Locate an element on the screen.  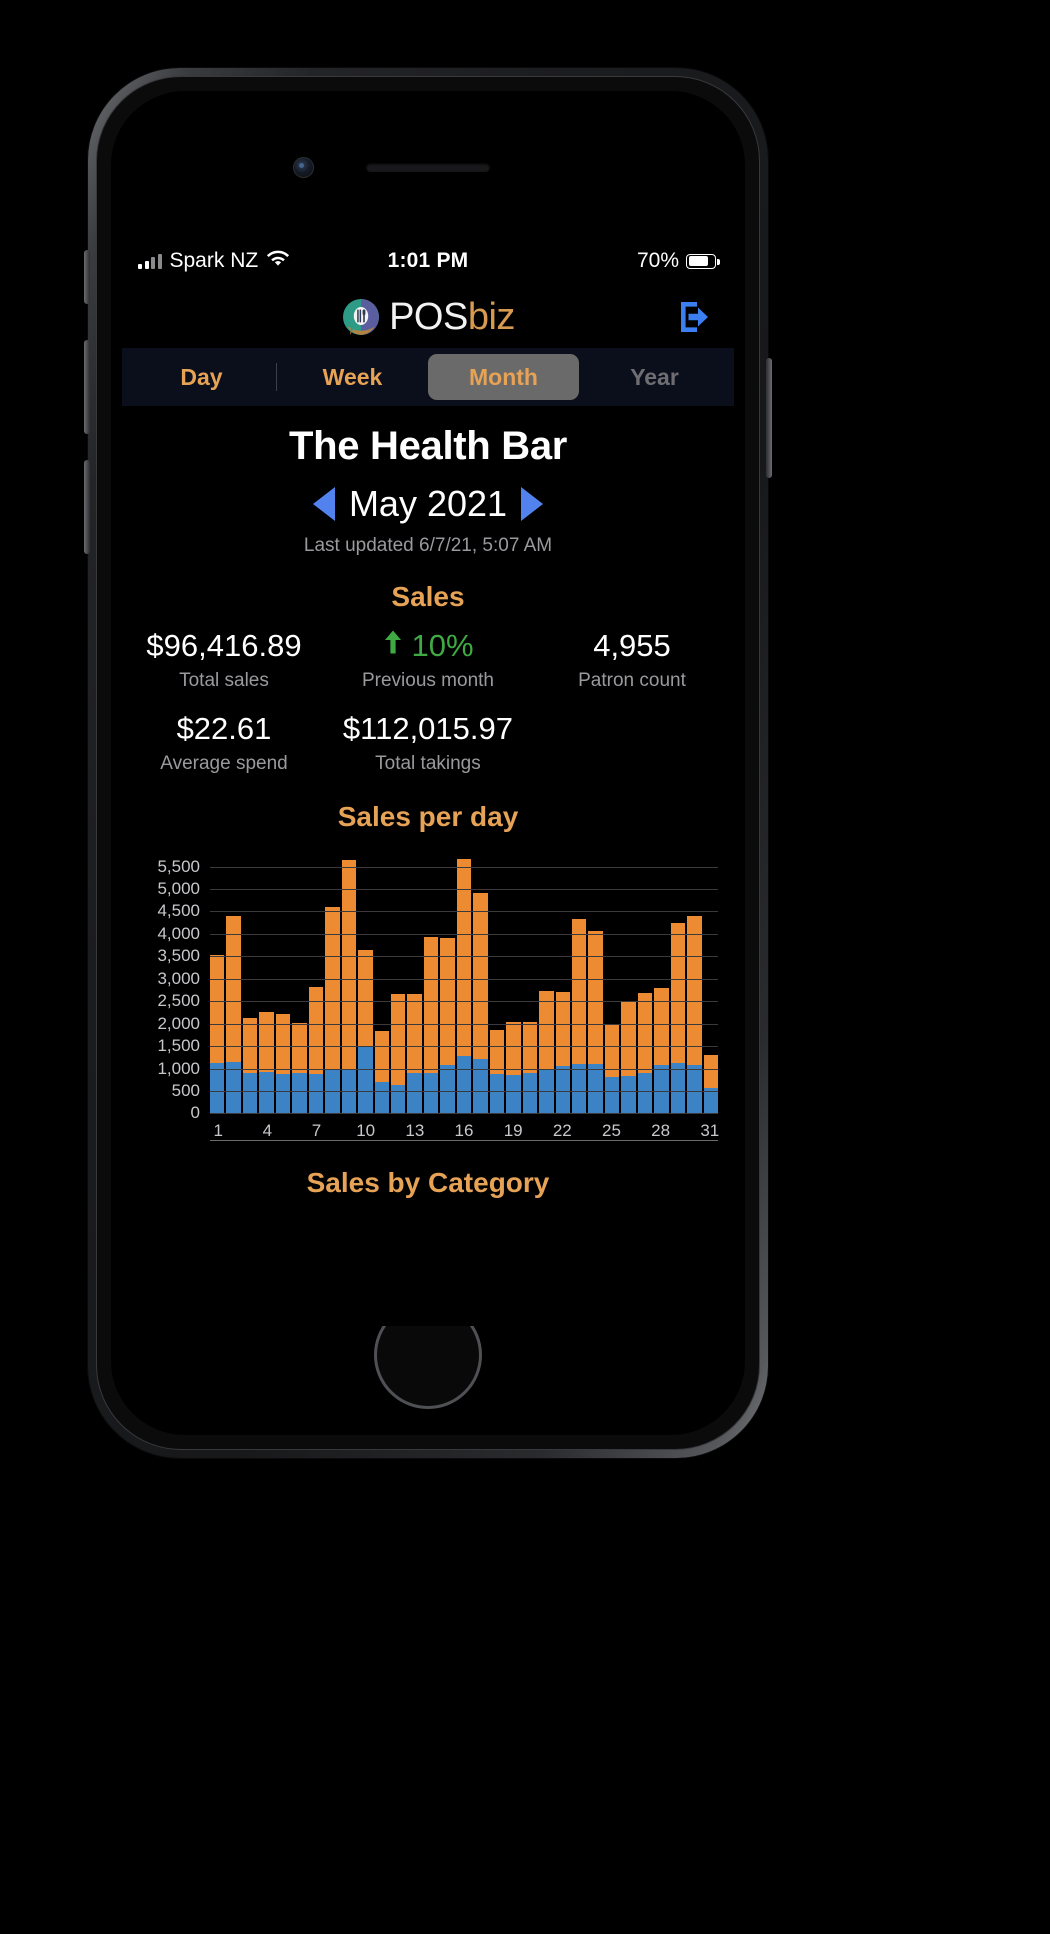
previous-period-arrow-icon is located at coordinates (323, 504).